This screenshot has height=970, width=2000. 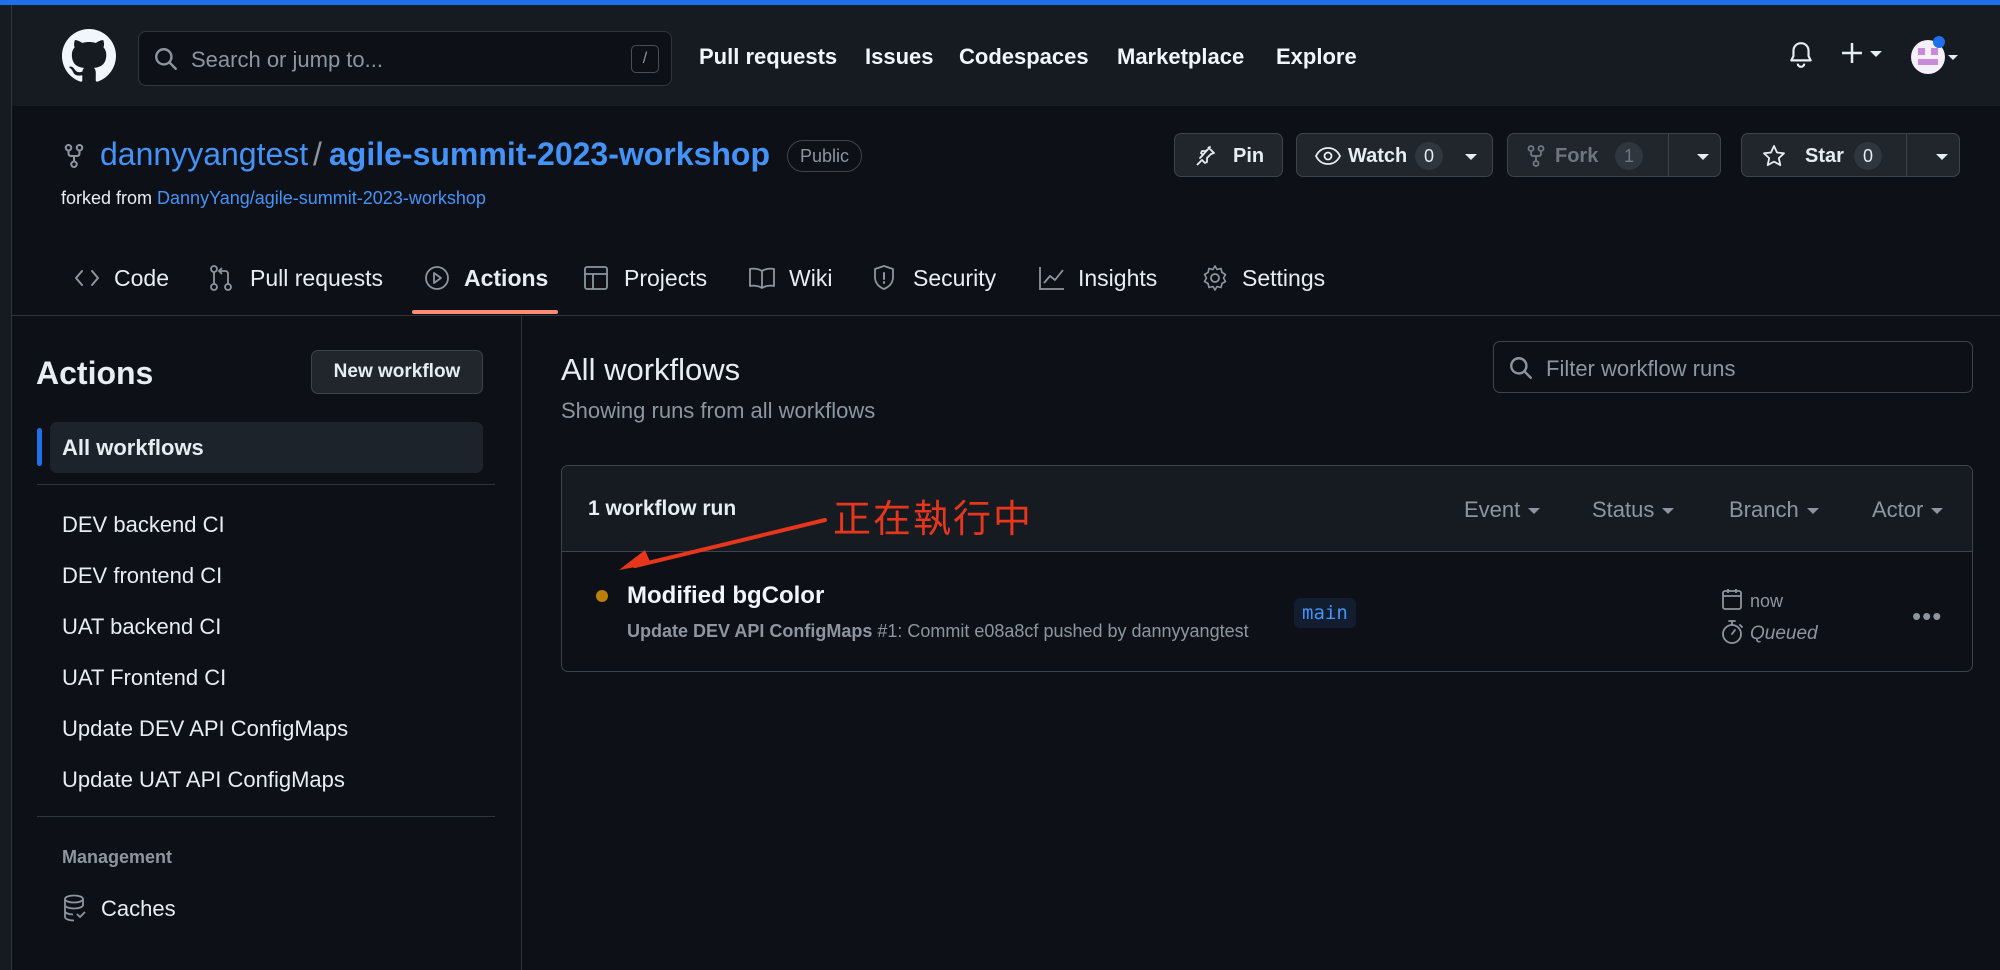 I want to click on sidebar-workflow-item: Update DEV API ConfigMaps, so click(x=205, y=729).